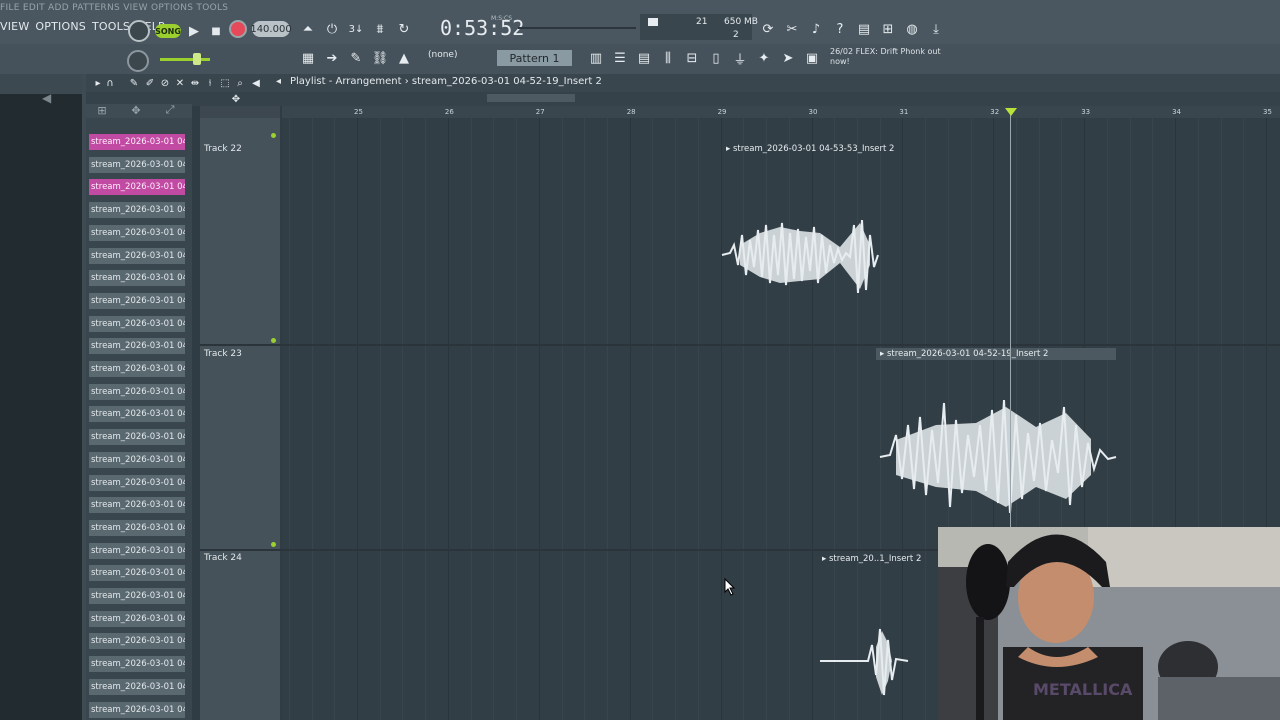  I want to click on play-button: ▶, so click(194, 31).